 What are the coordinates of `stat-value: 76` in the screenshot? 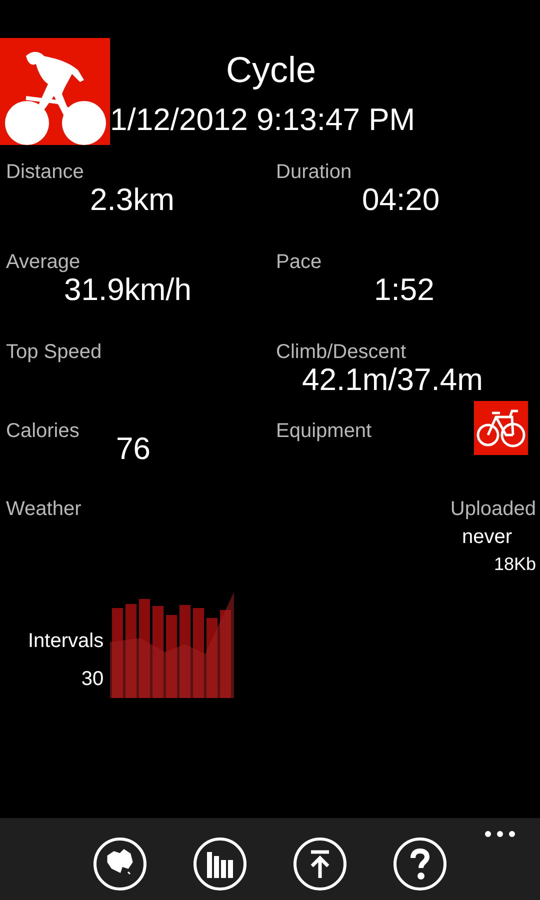 It's located at (133, 448).